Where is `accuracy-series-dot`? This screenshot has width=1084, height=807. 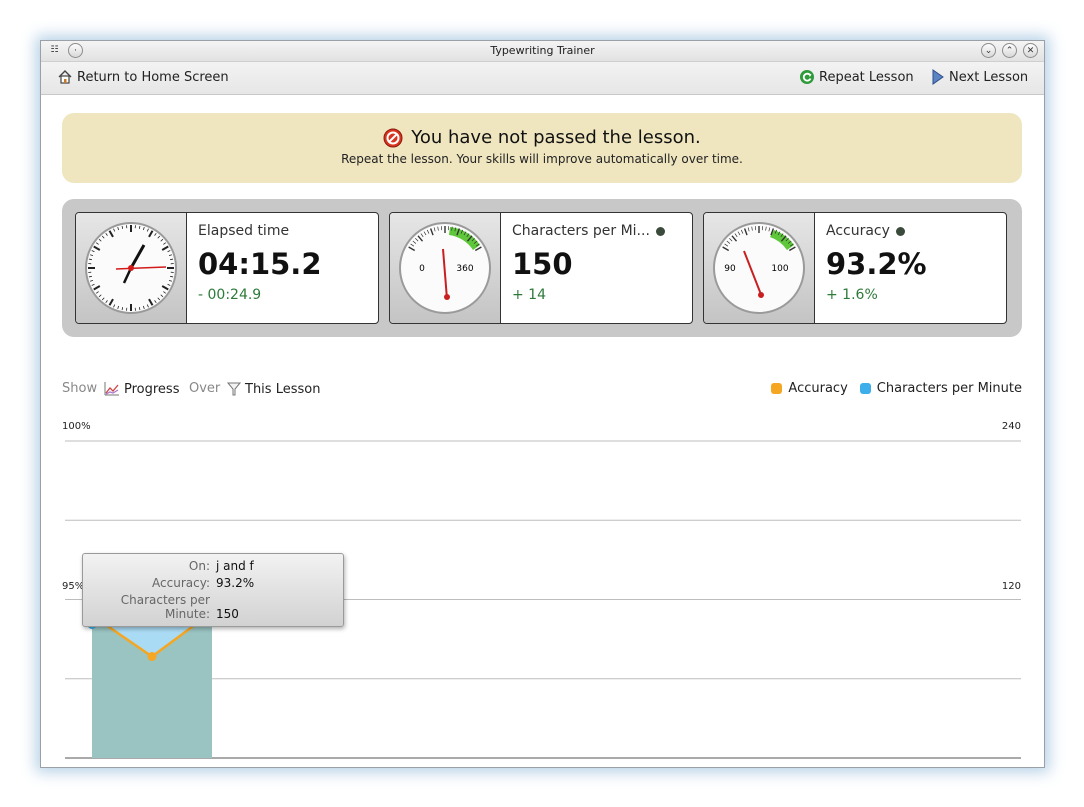 accuracy-series-dot is located at coordinates (900, 231).